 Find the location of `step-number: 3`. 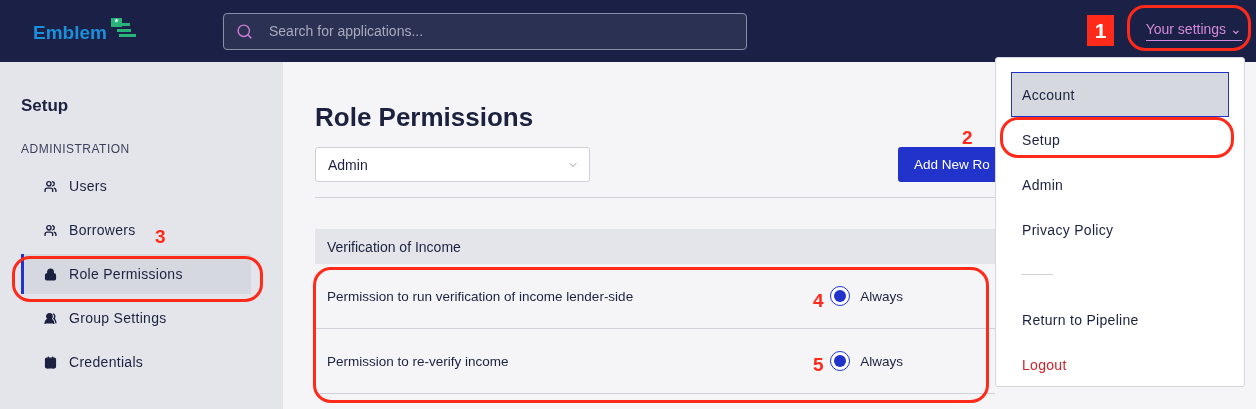

step-number: 3 is located at coordinates (160, 237).